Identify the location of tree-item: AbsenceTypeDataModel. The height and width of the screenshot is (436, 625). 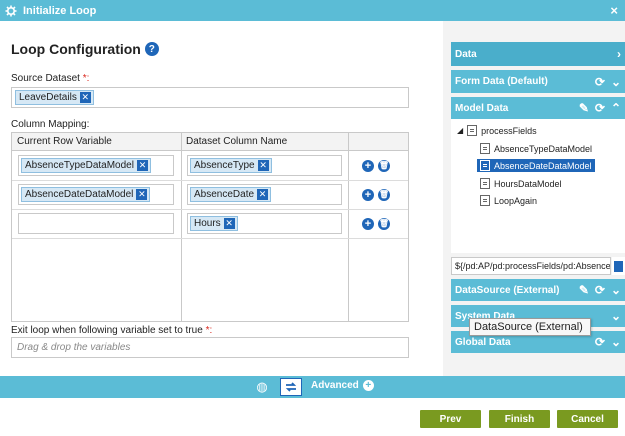
(536, 148).